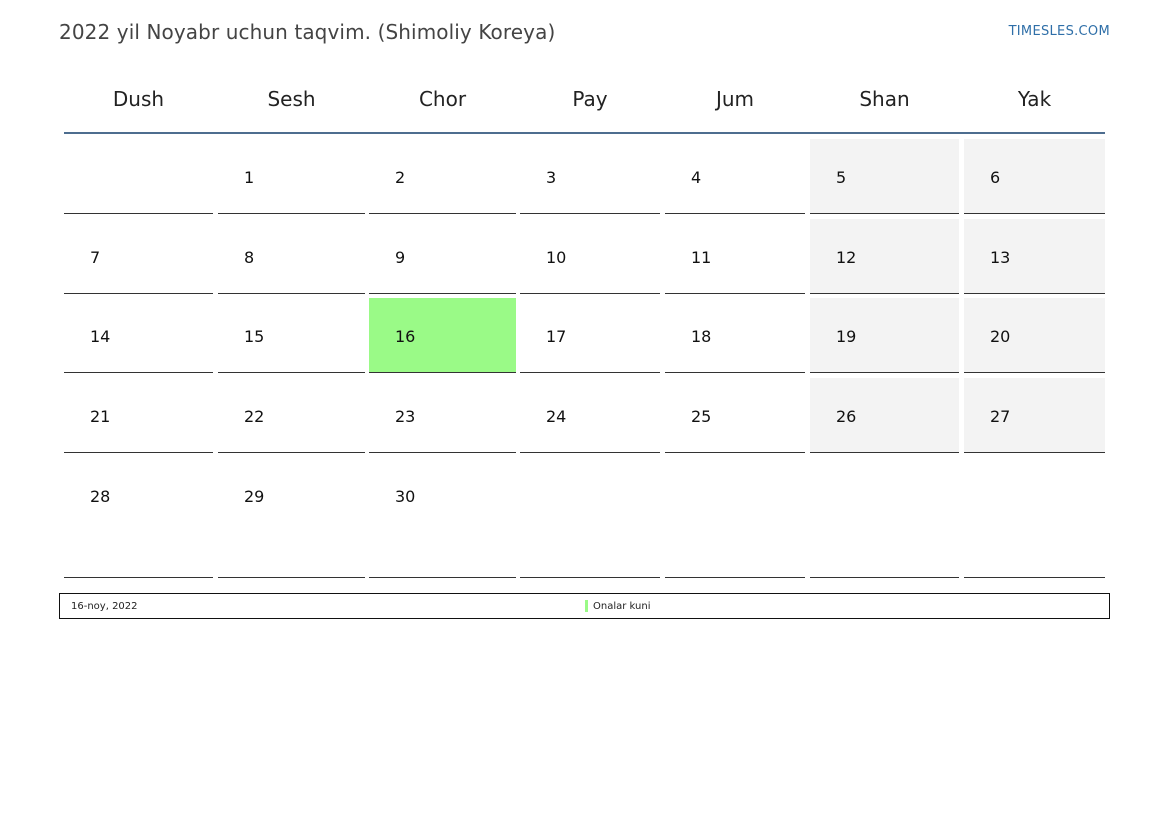  I want to click on day-number: 21, so click(100, 416).